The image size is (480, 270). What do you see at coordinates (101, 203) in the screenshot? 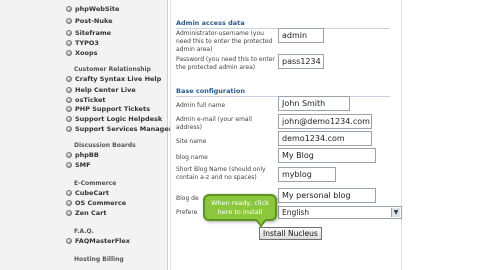
I see `sidebar-item-label: OS Commerce` at bounding box center [101, 203].